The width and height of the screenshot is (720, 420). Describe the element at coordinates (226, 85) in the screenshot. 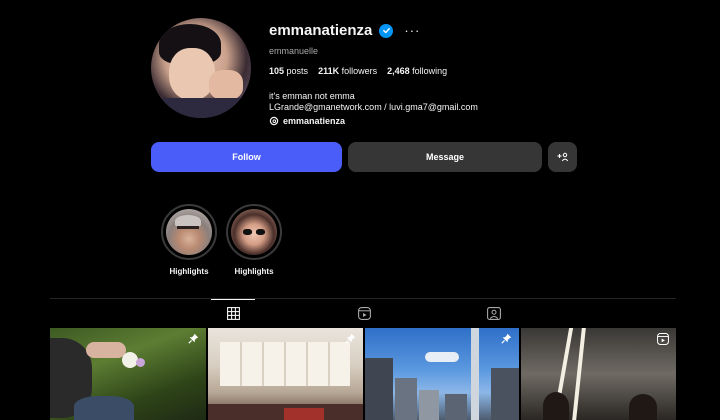

I see `avatar-hand` at that location.